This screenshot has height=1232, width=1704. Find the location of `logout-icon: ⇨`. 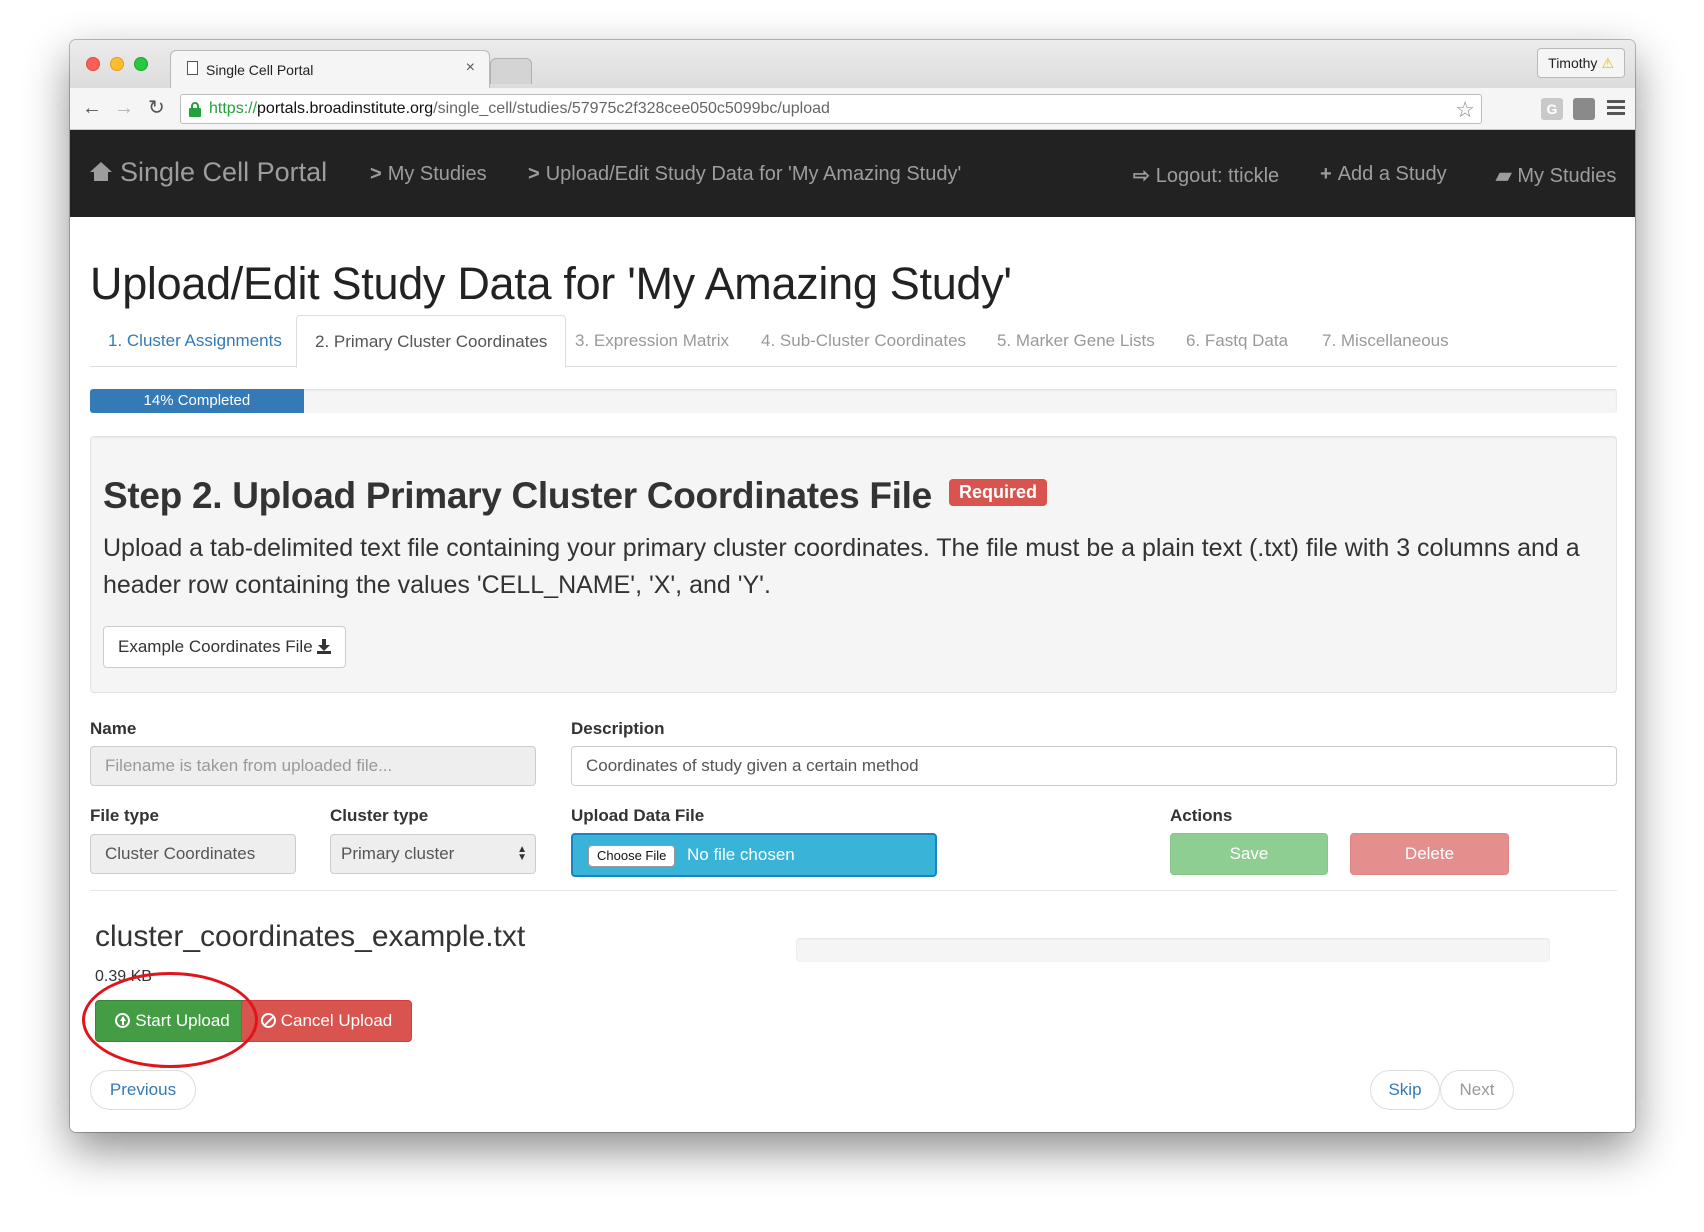

logout-icon: ⇨ is located at coordinates (1141, 176).